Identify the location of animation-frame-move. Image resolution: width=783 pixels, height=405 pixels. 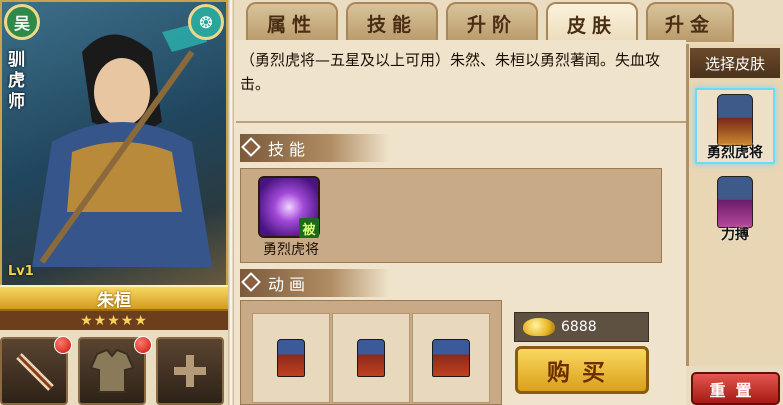
(371, 358).